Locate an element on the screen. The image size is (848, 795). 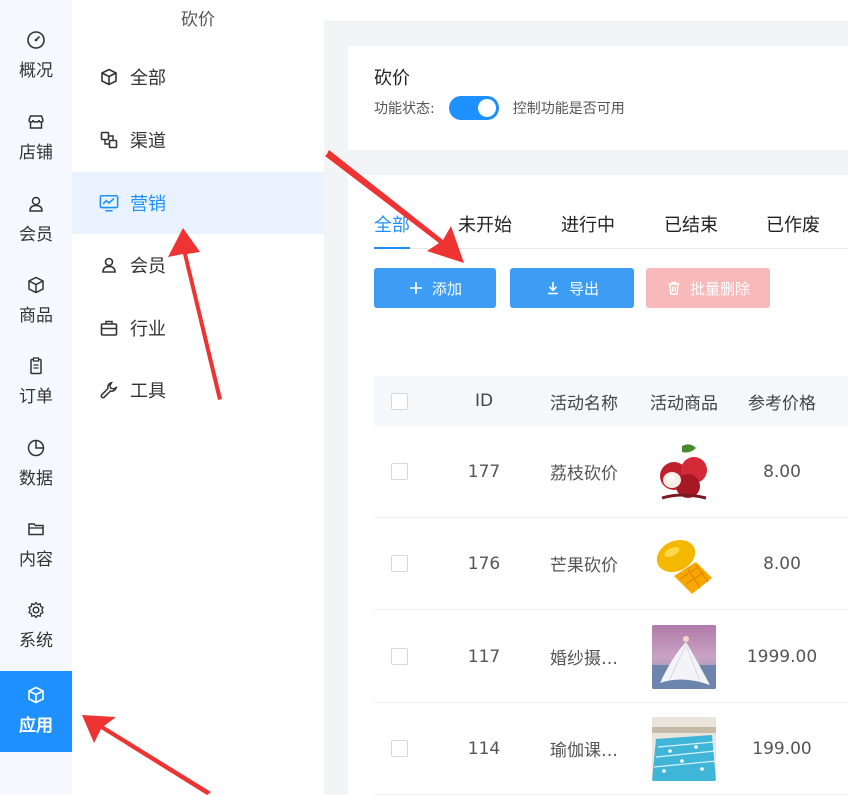
main-nav-rail: 概况 店铺 会员 商品 订单 数据 内容 系统 应用 is located at coordinates (36, 397).